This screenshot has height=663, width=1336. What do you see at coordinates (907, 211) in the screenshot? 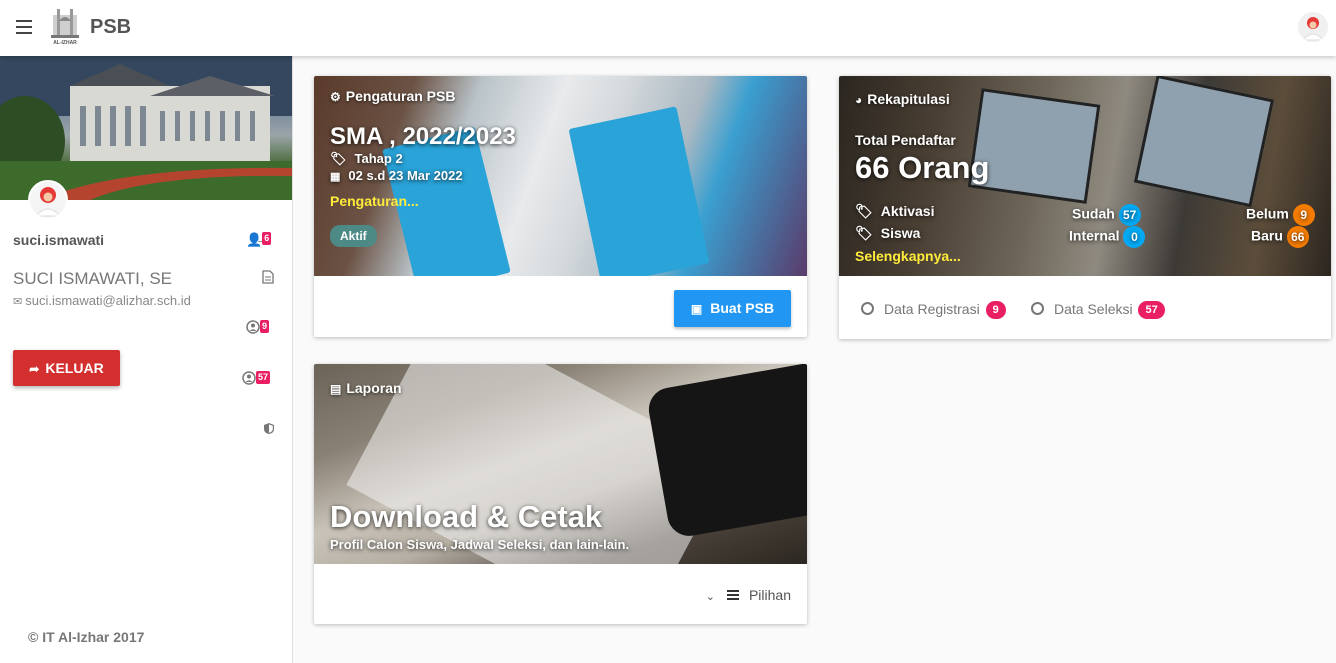
I see `activation-label: Aktivasi` at bounding box center [907, 211].